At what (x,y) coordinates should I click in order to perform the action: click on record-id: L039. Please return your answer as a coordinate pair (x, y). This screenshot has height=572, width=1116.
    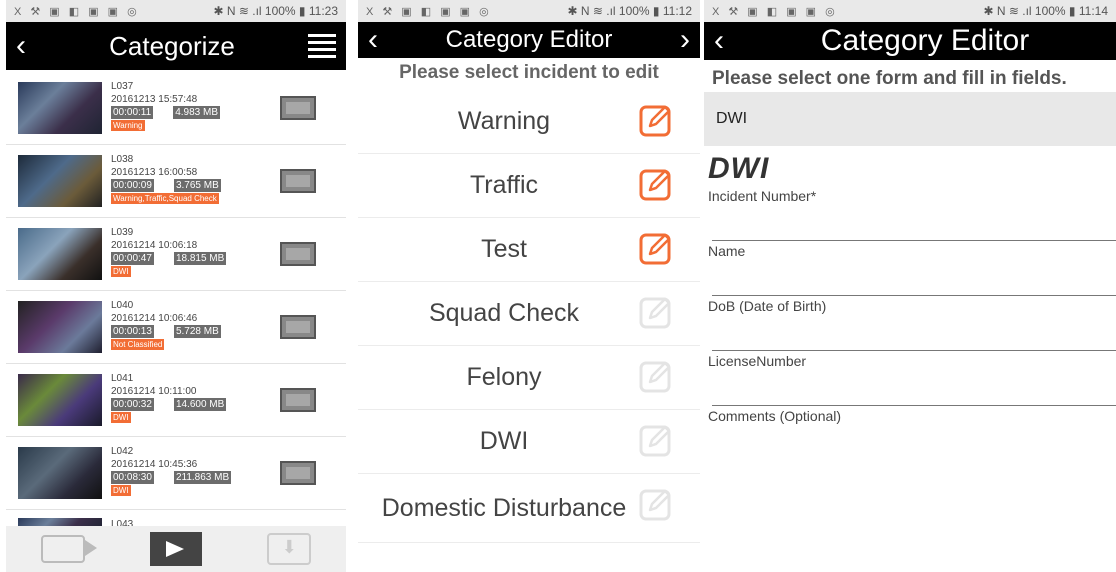
    Looking at the image, I should click on (122, 232).